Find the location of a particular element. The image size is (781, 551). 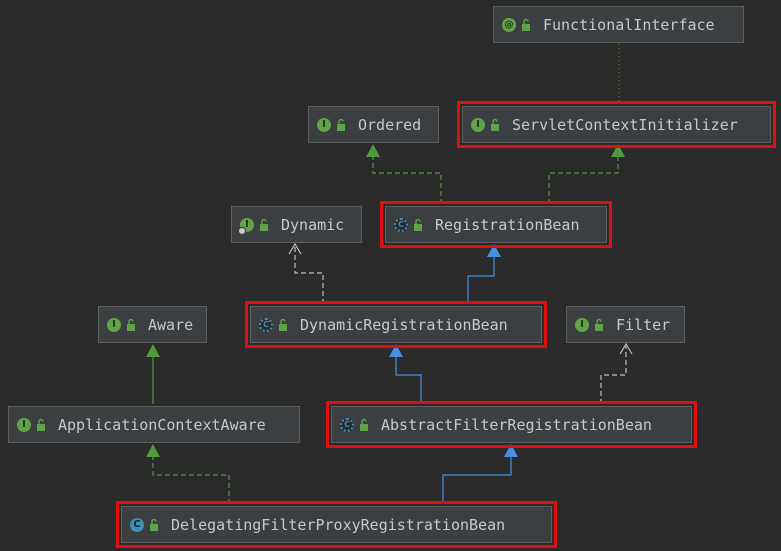

node-abstract-filter-registration-bean: C AbstractFilterRegistrationBean is located at coordinates (511, 424).